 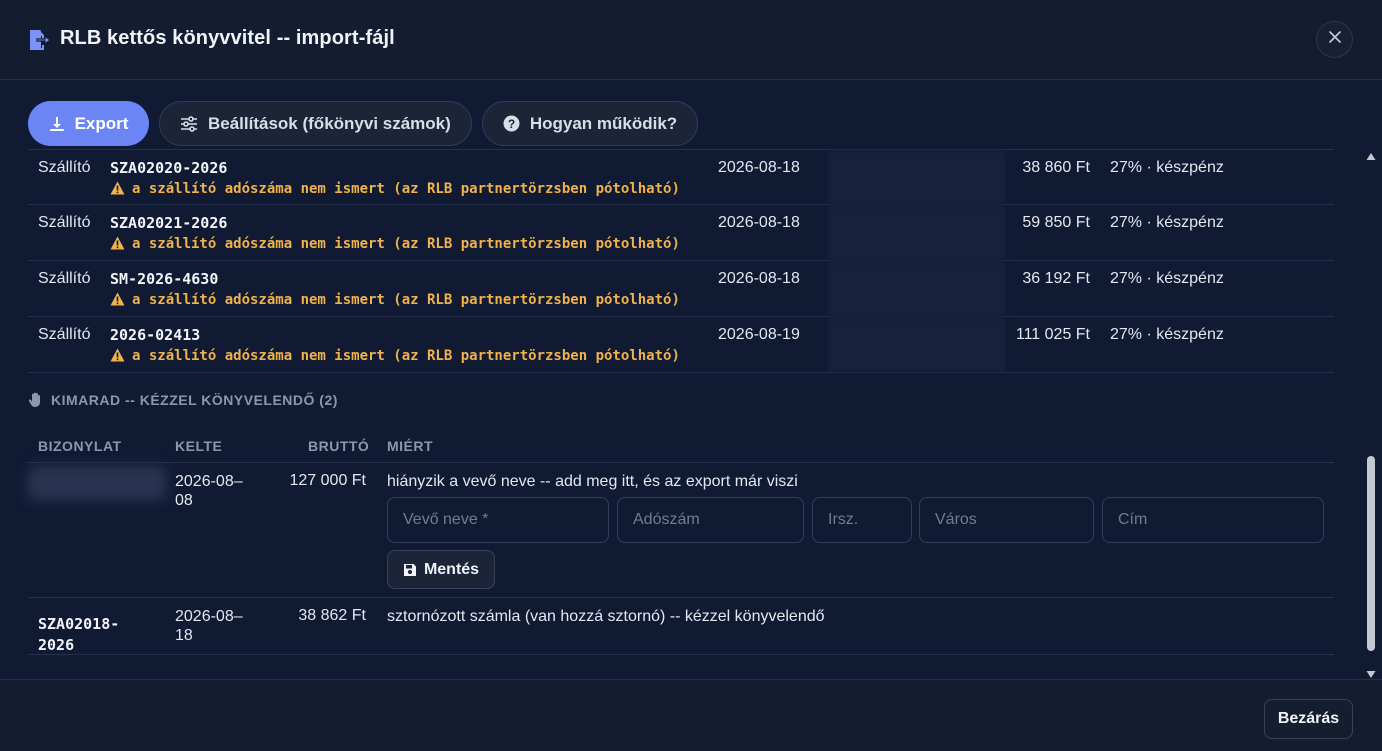 I want to click on file-export-icon, so click(x=38, y=40).